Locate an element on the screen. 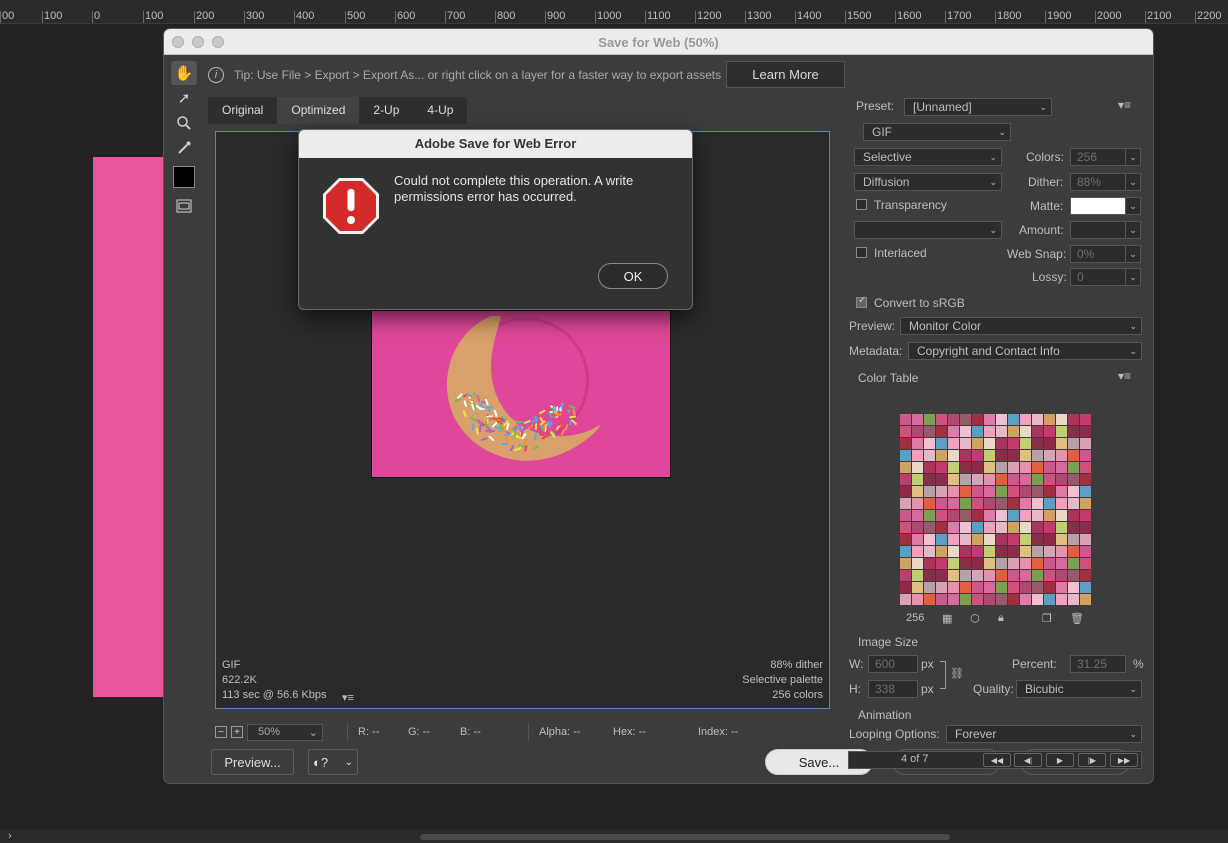 Image resolution: width=1228 pixels, height=843 pixels. eyedropper-color-swatch is located at coordinates (184, 177).